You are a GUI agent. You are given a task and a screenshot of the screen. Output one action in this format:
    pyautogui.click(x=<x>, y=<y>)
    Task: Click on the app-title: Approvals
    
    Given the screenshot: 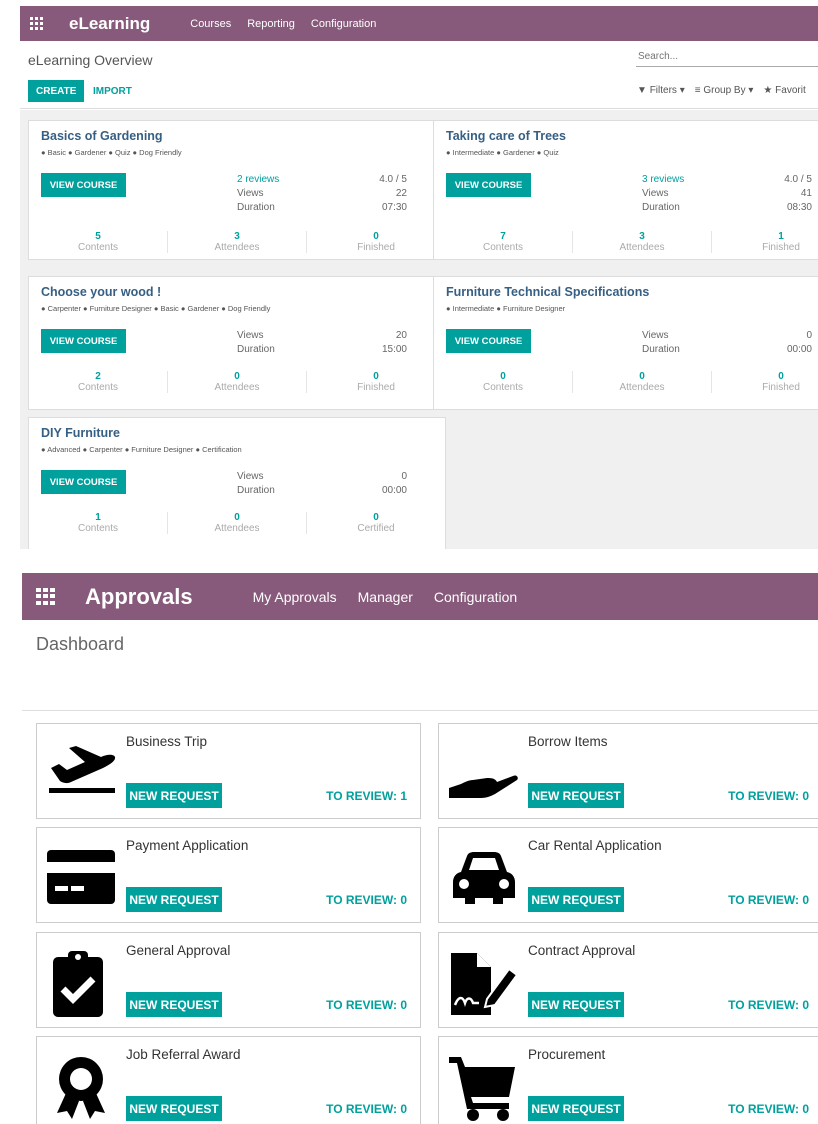 What is the action you would take?
    pyautogui.click(x=139, y=597)
    